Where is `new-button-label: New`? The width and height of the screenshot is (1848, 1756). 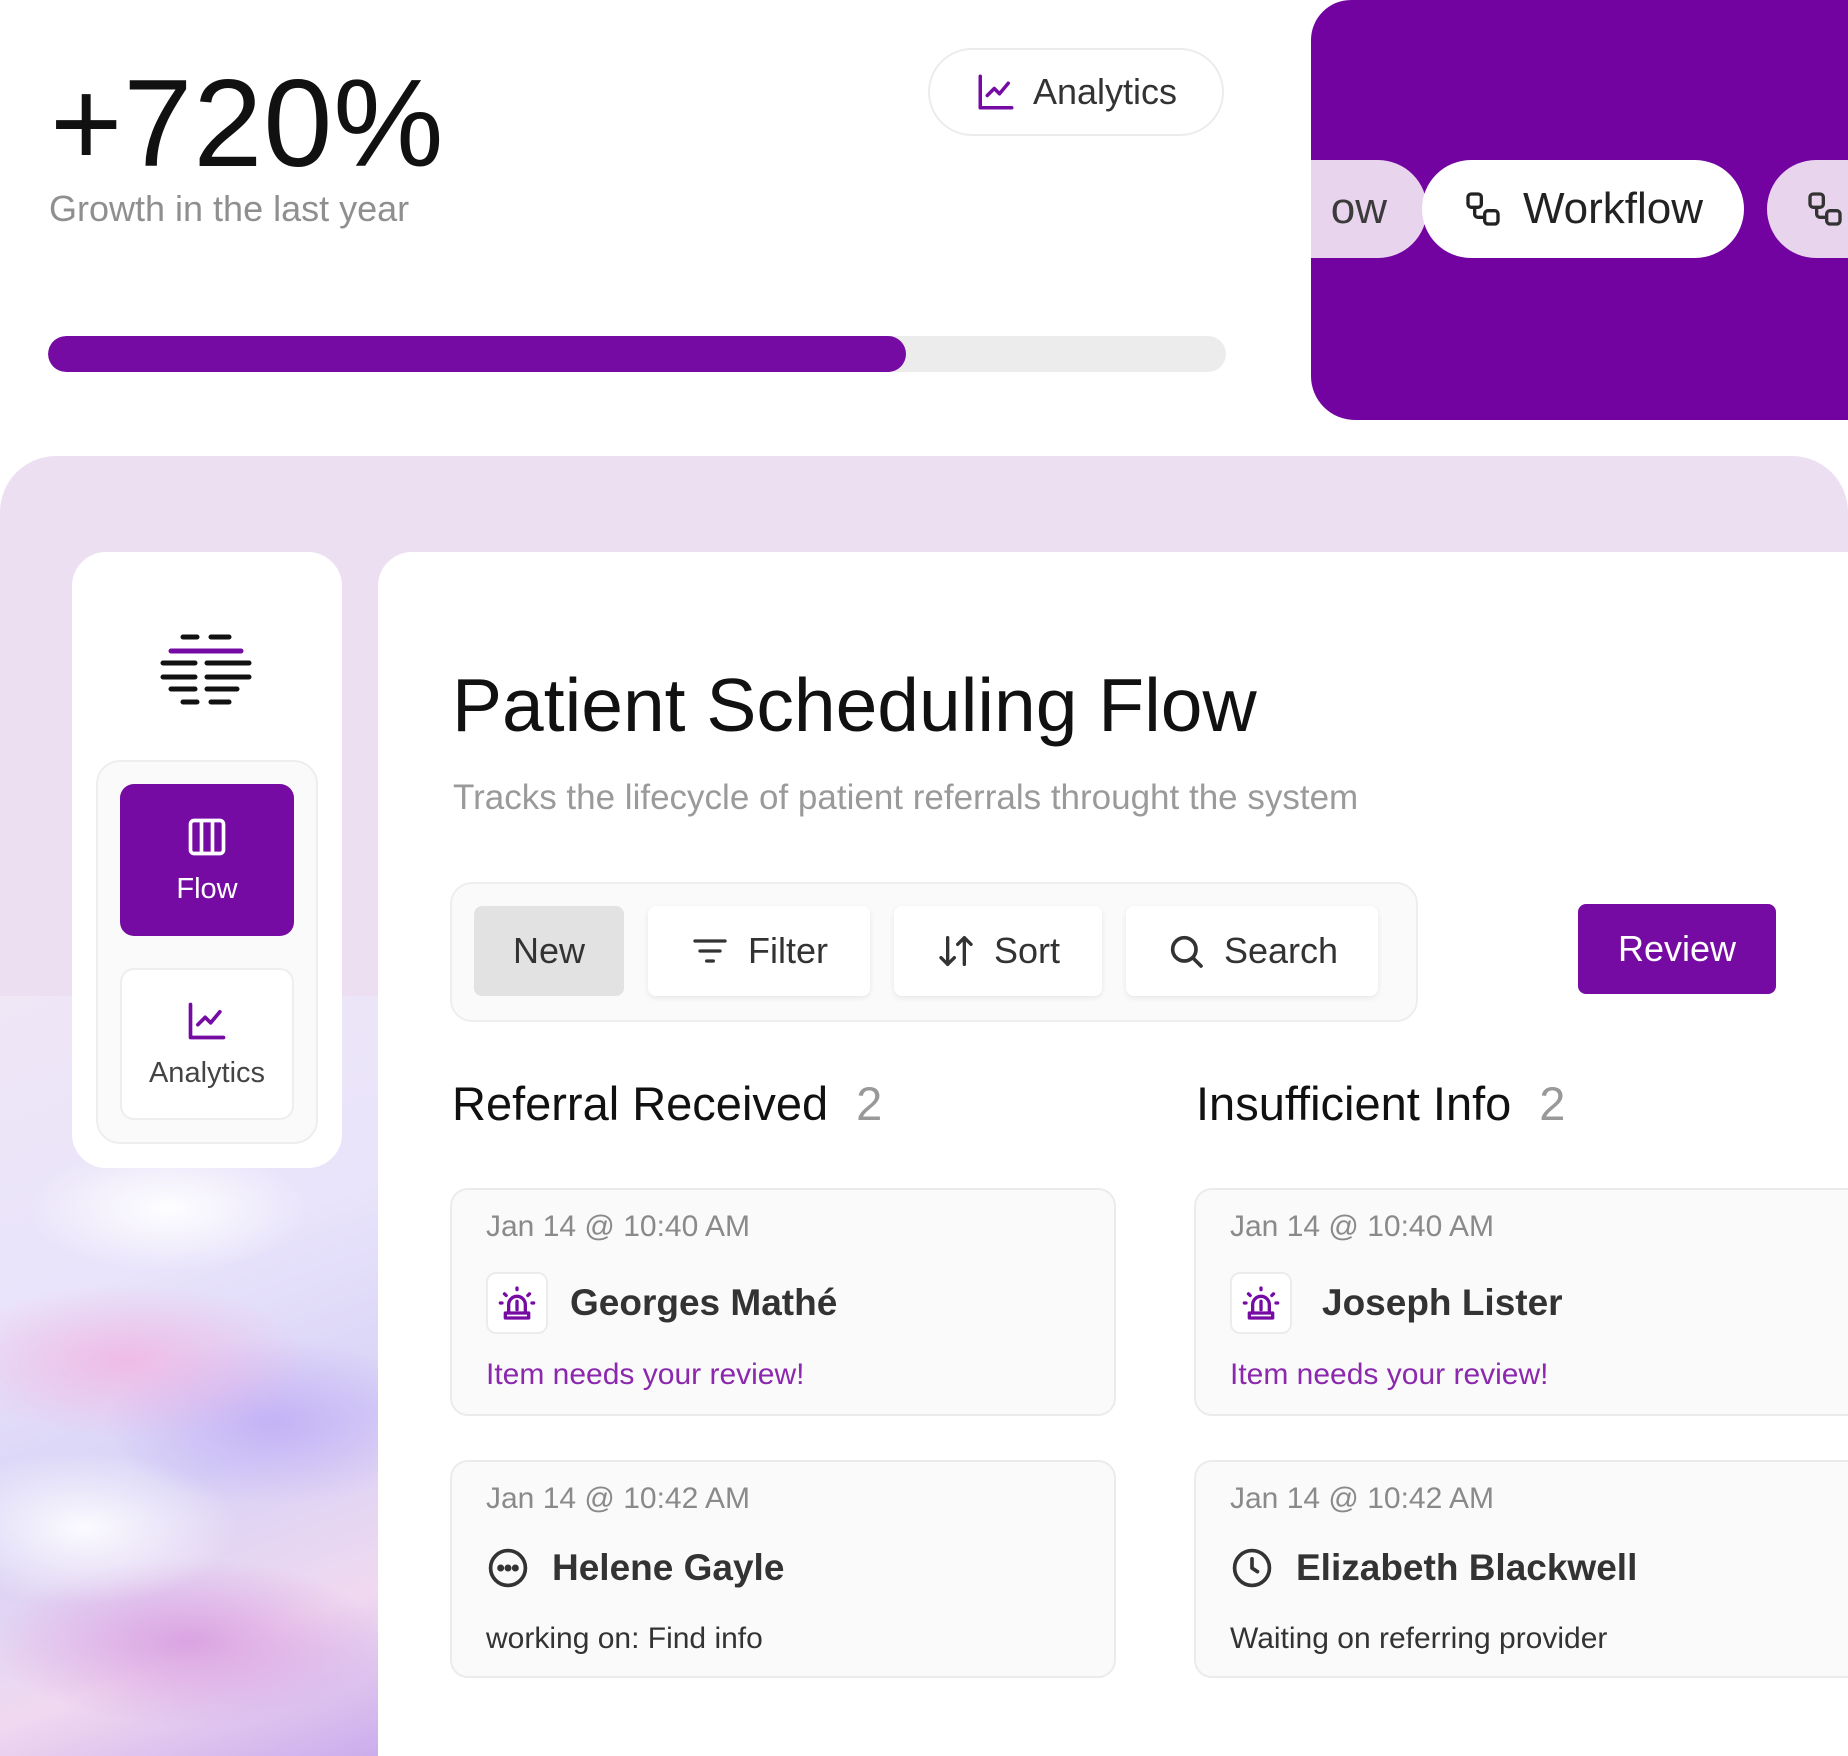
new-button-label: New is located at coordinates (549, 950).